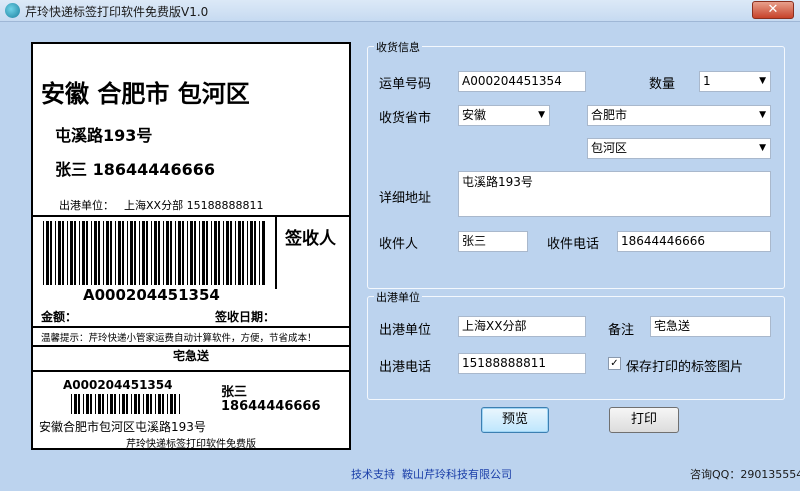 This screenshot has width=800, height=491. I want to click on city-value: 合肥市, so click(609, 115).